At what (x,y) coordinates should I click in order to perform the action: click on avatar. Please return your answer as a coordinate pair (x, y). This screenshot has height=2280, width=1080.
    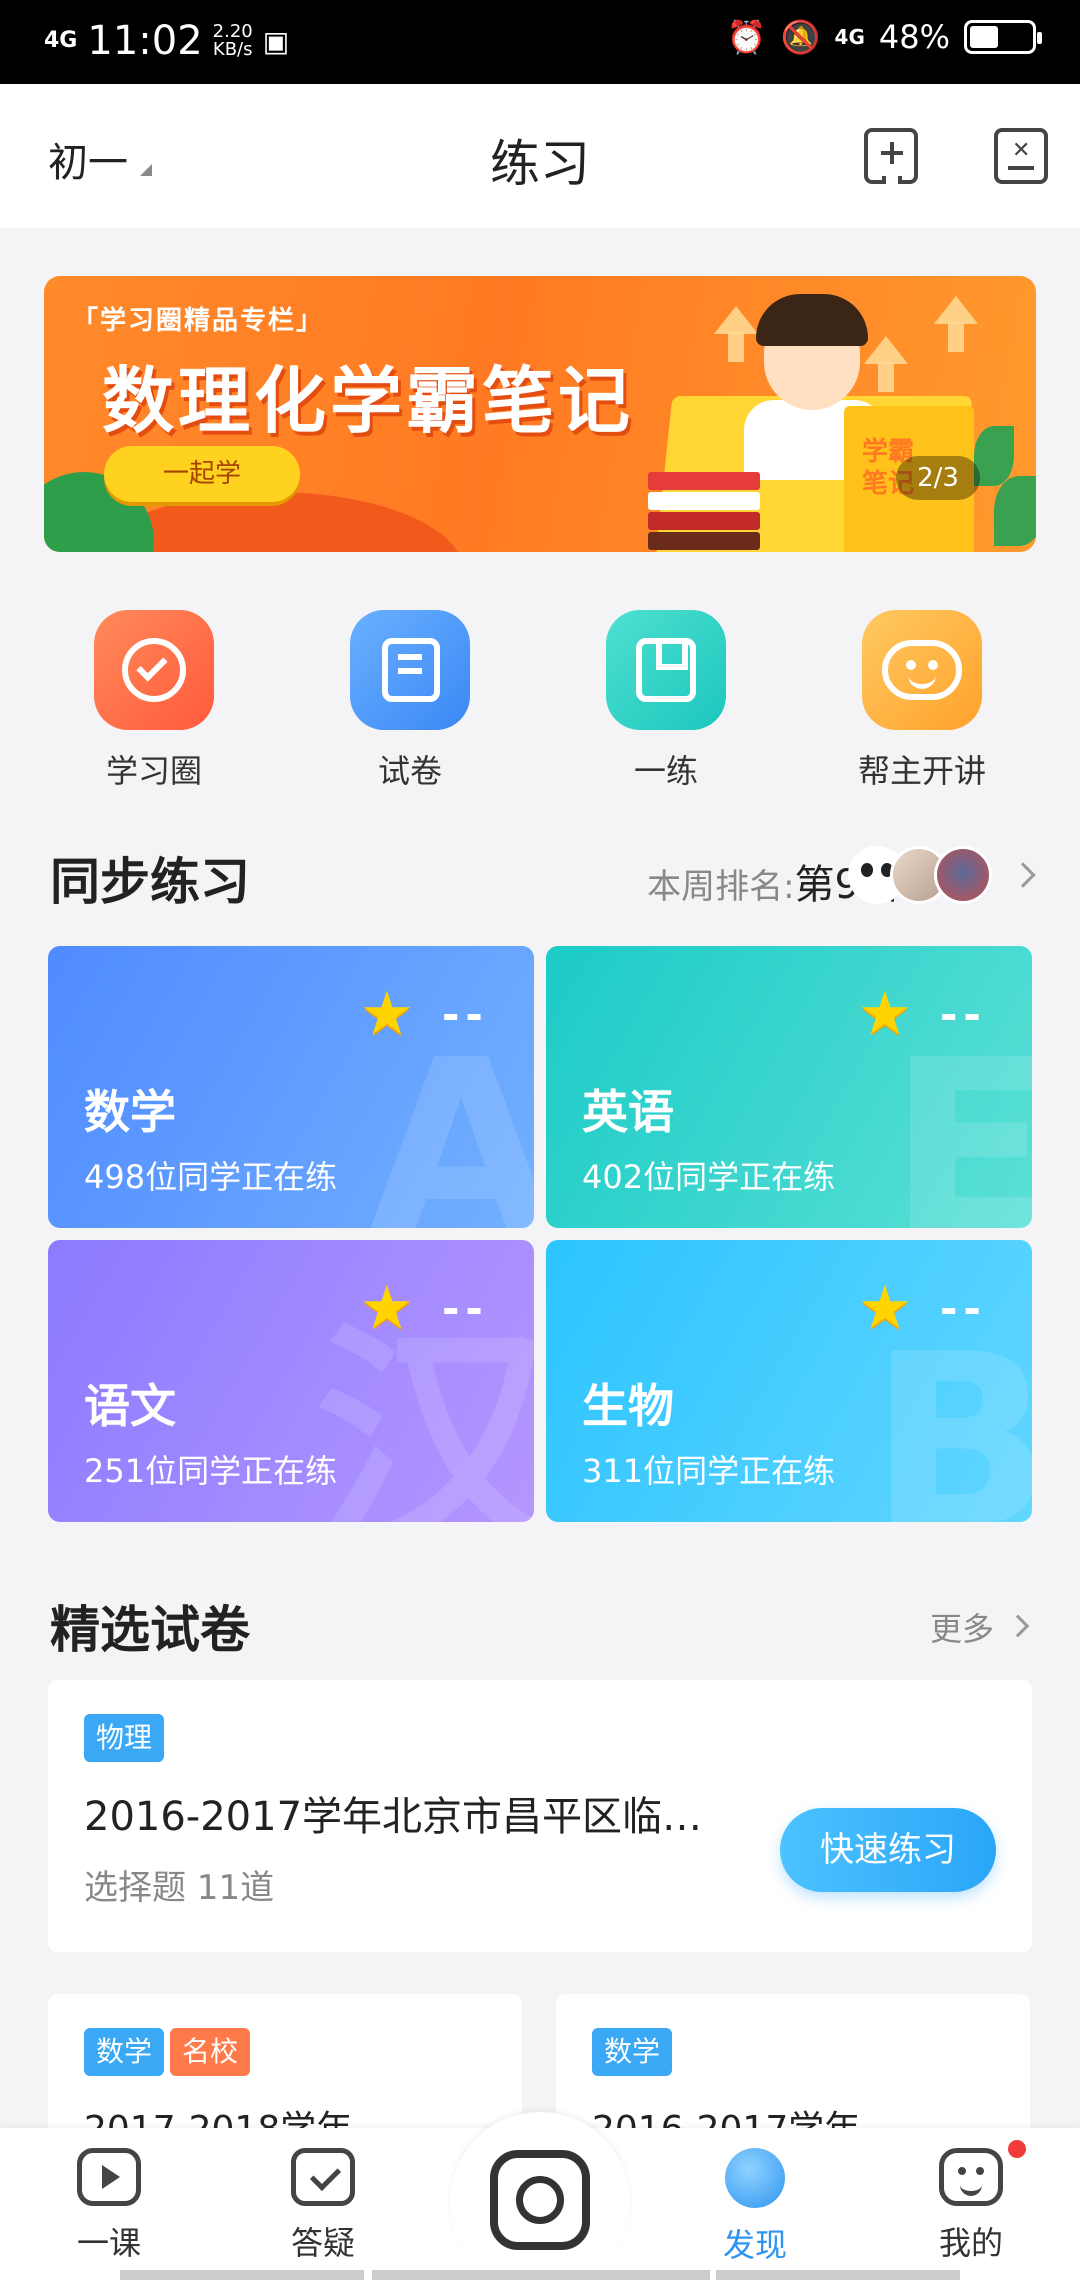
    Looking at the image, I should click on (963, 875).